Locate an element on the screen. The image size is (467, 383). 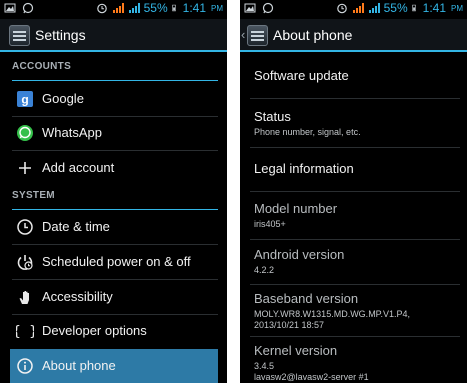
settings-item-label: Accessibility is located at coordinates (77, 296).